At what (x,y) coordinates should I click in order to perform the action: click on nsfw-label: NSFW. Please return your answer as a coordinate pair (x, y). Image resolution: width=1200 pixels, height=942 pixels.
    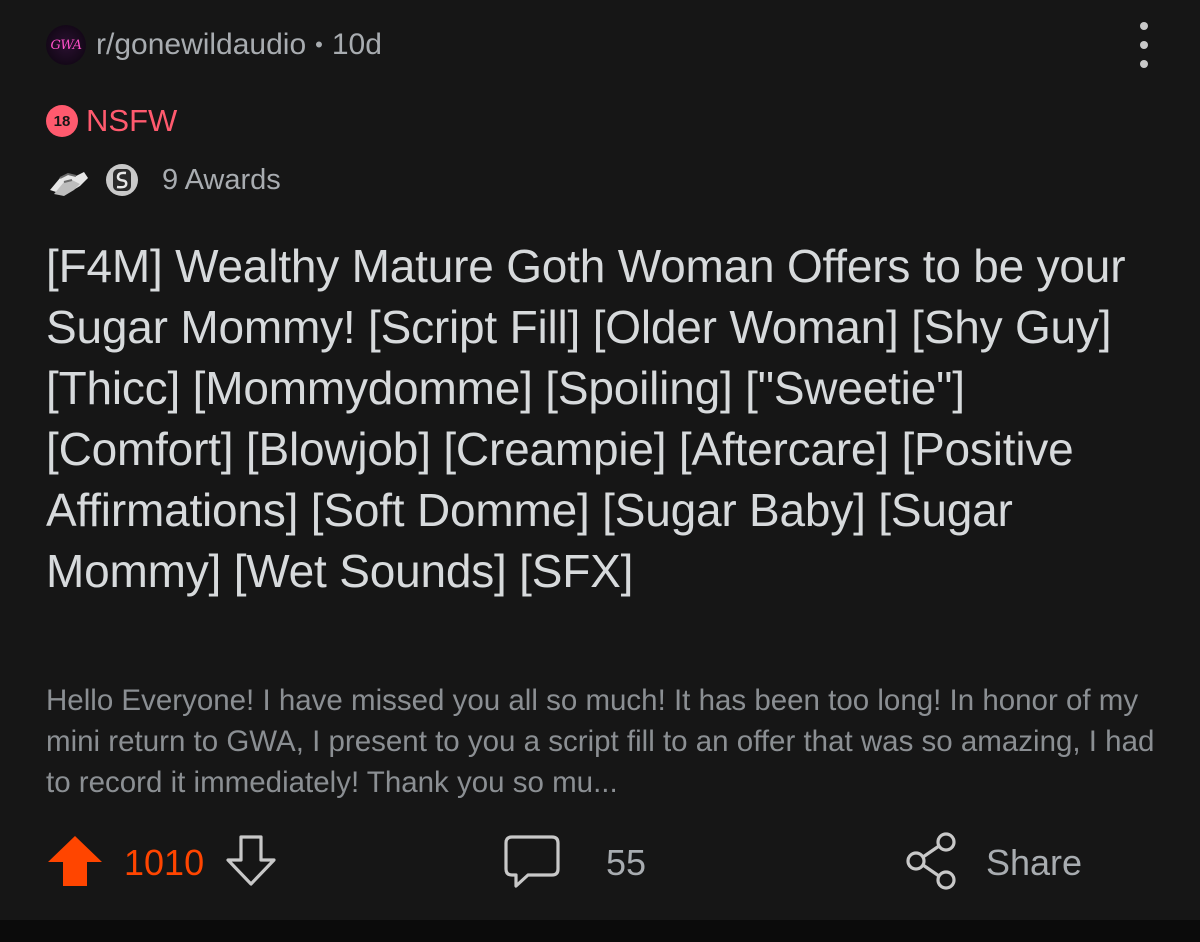
    Looking at the image, I should click on (132, 120).